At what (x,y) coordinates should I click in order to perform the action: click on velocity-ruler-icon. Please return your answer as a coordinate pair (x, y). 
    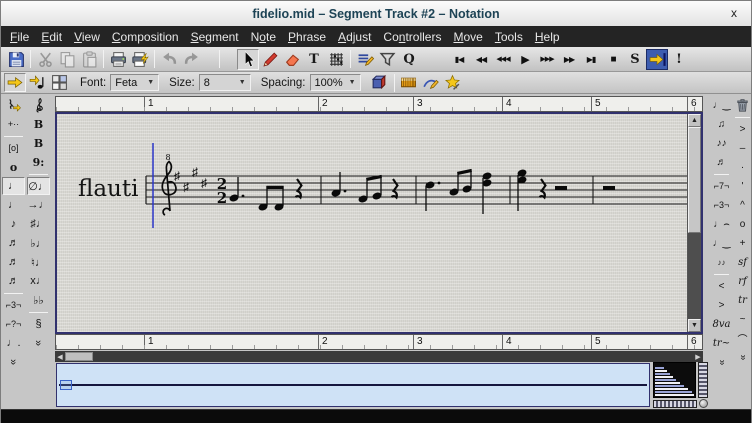
    Looking at the image, I should click on (409, 82).